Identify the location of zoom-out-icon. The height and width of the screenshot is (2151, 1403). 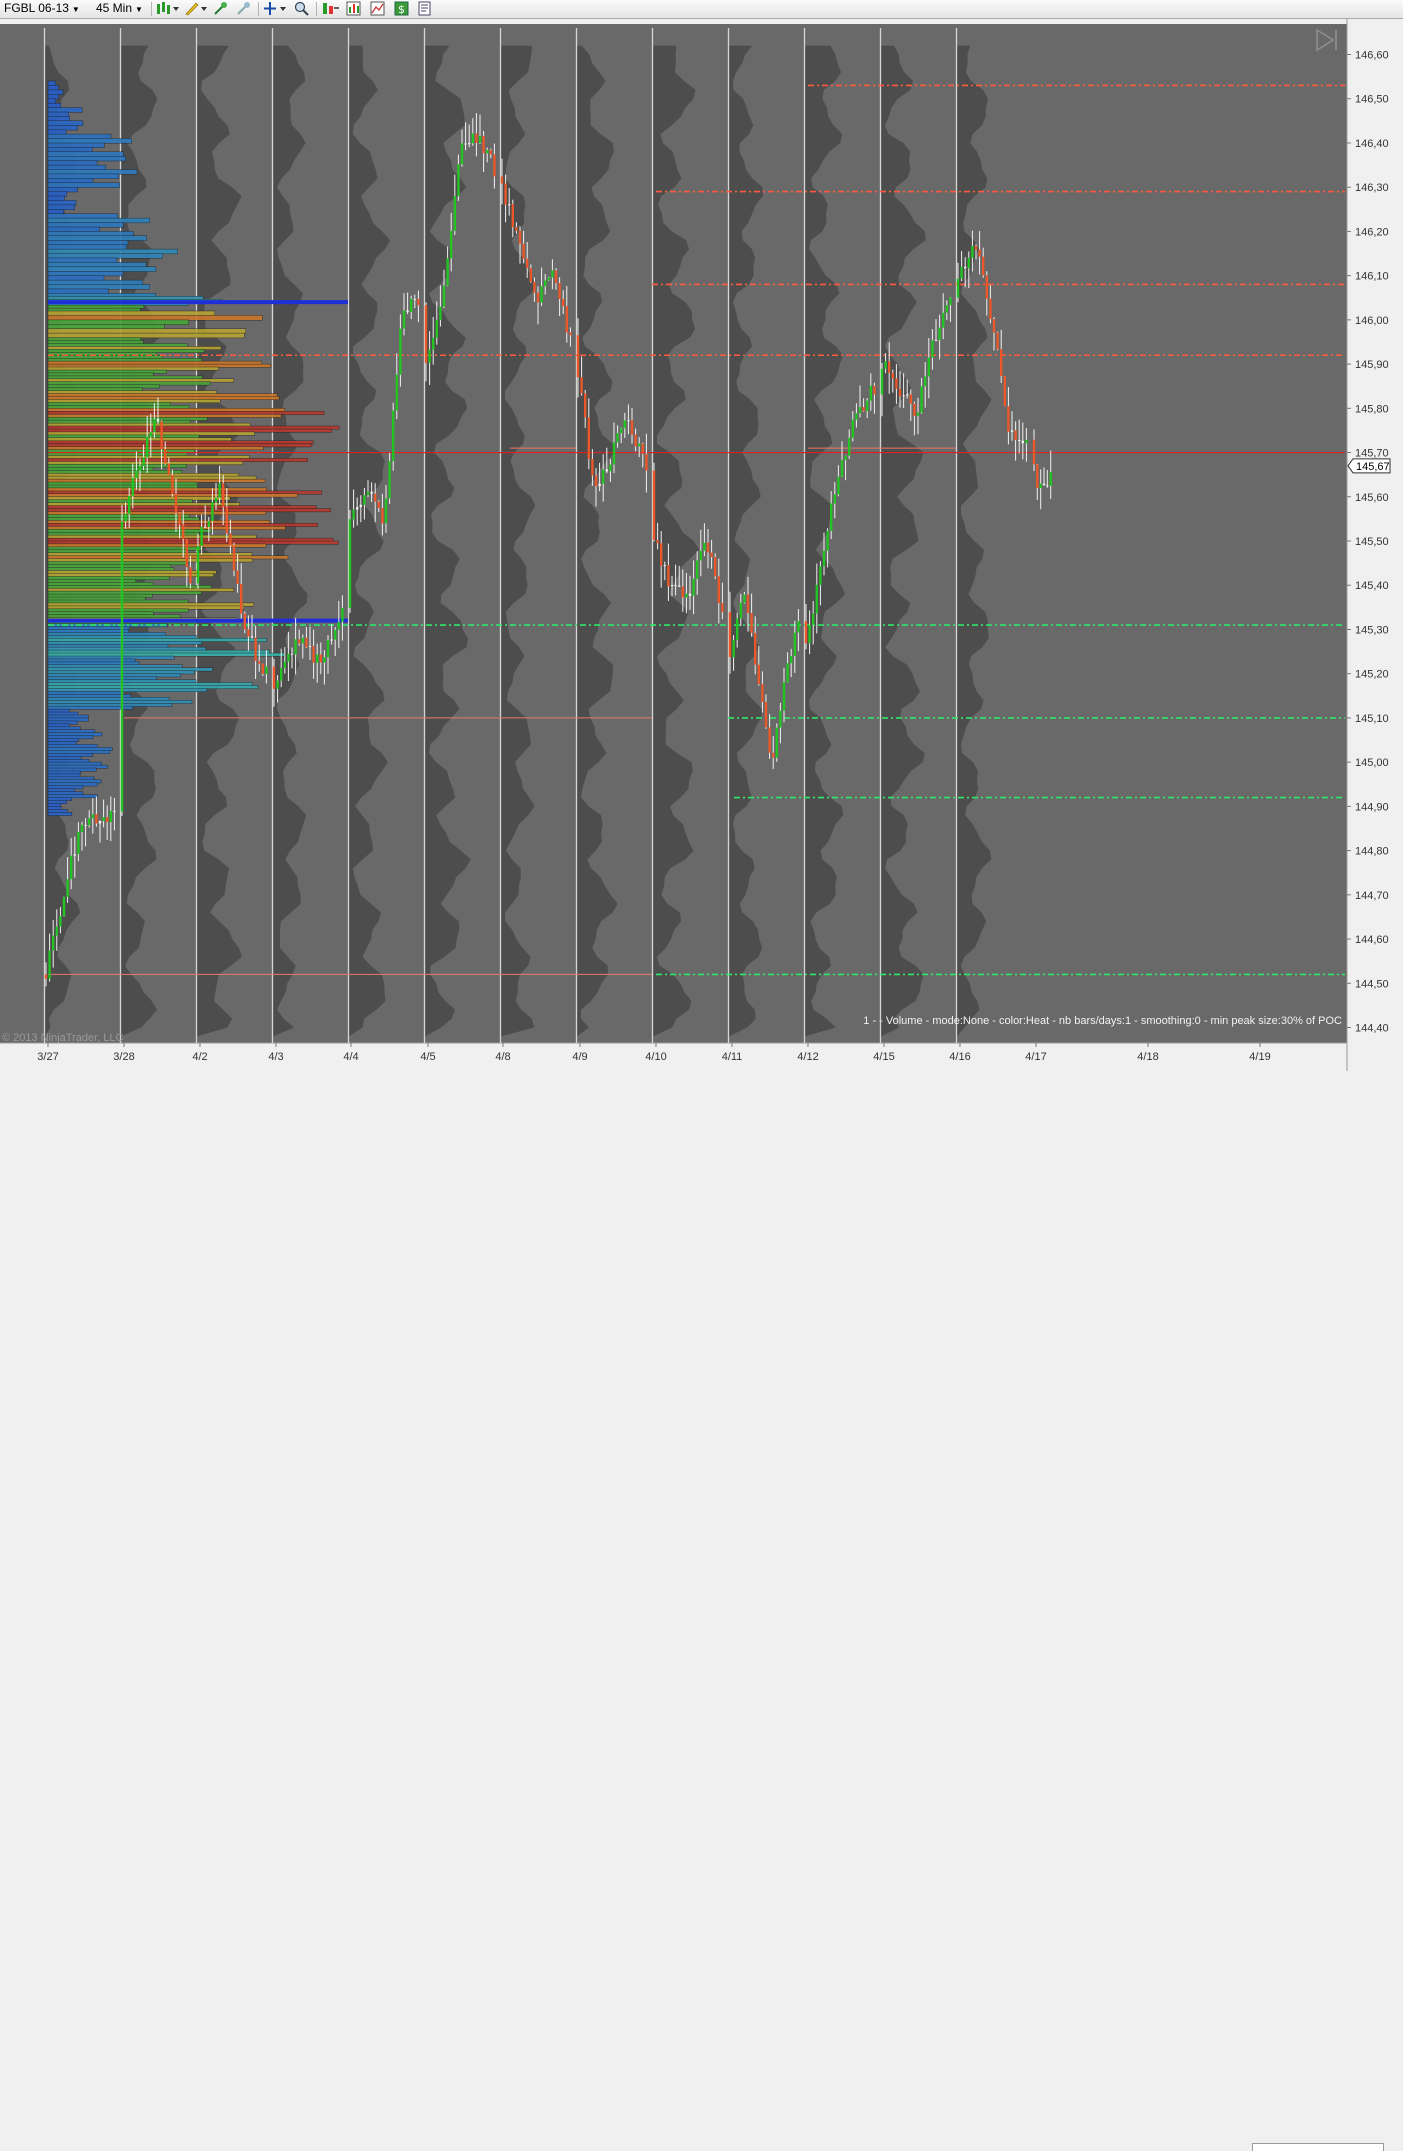
(243, 8).